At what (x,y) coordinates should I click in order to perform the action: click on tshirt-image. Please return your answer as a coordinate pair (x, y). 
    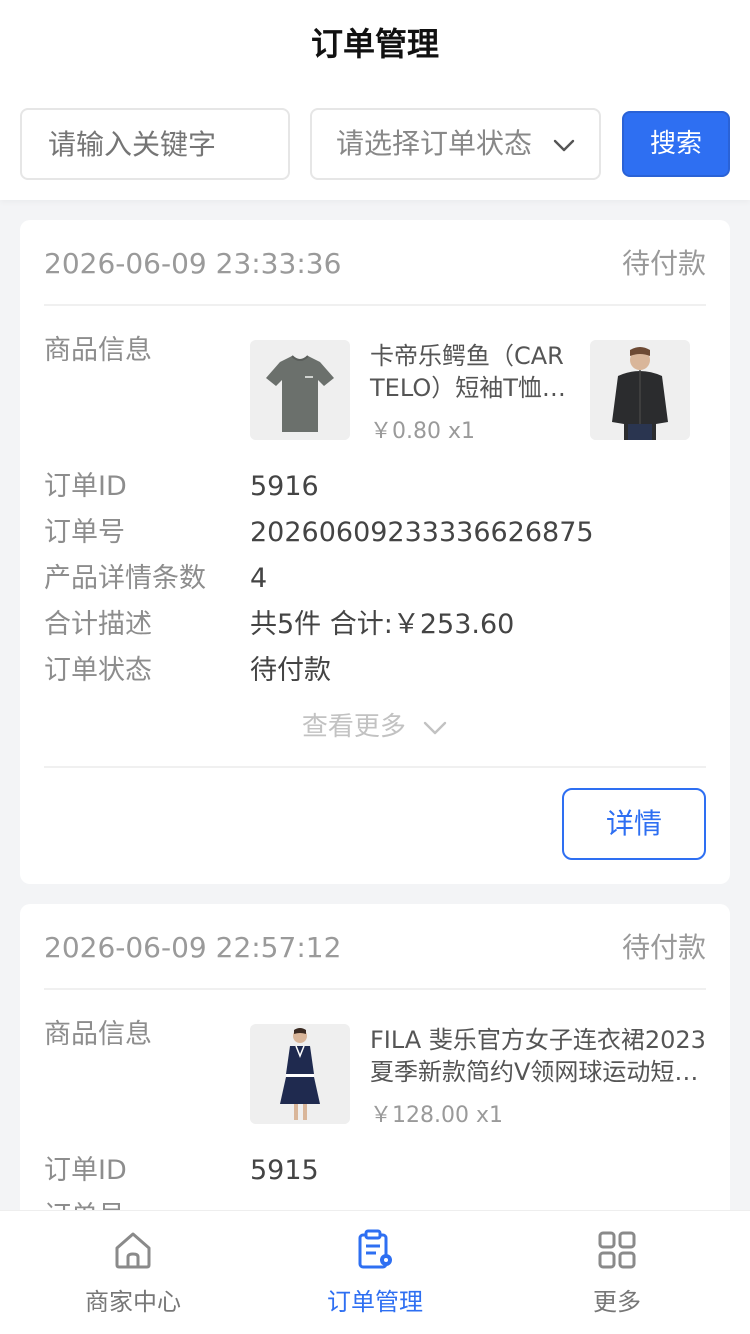
    Looking at the image, I should click on (300, 390).